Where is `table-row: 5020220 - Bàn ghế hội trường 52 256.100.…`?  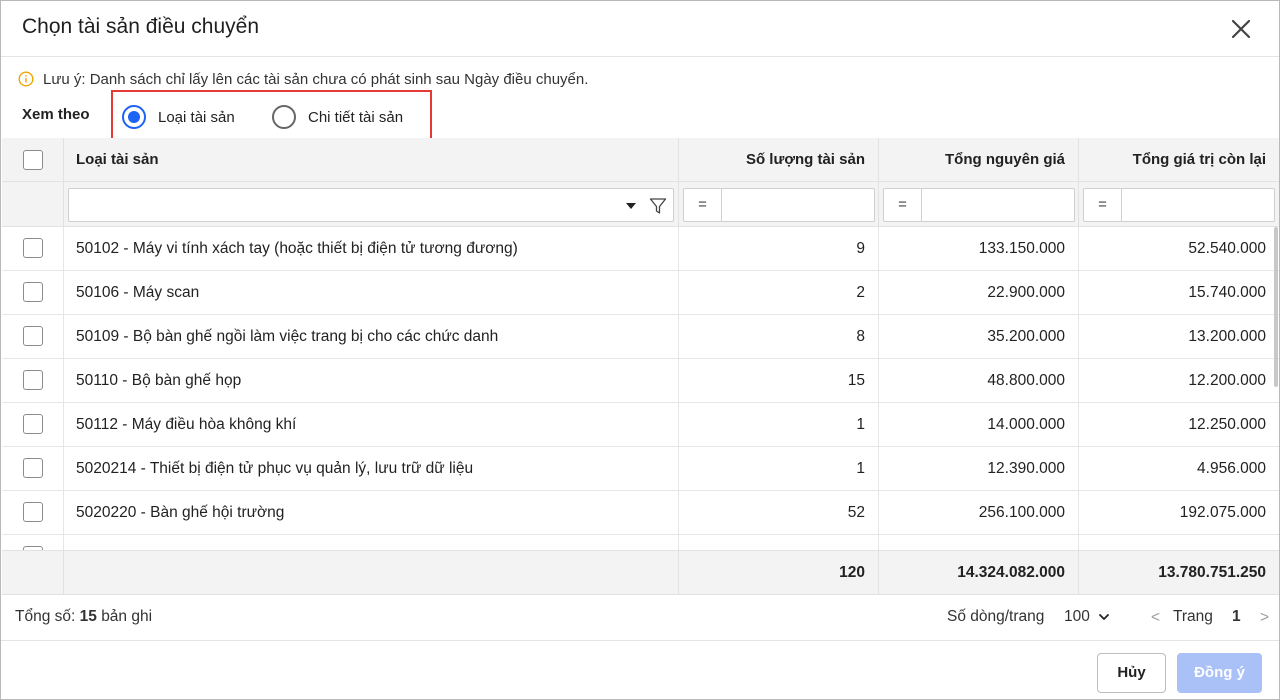 table-row: 5020220 - Bàn ghế hội trường 52 256.100.… is located at coordinates (640, 513).